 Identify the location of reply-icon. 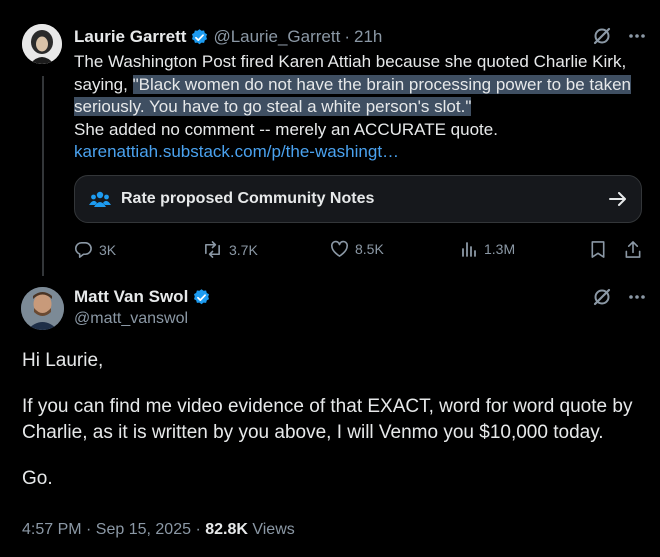
(83, 249).